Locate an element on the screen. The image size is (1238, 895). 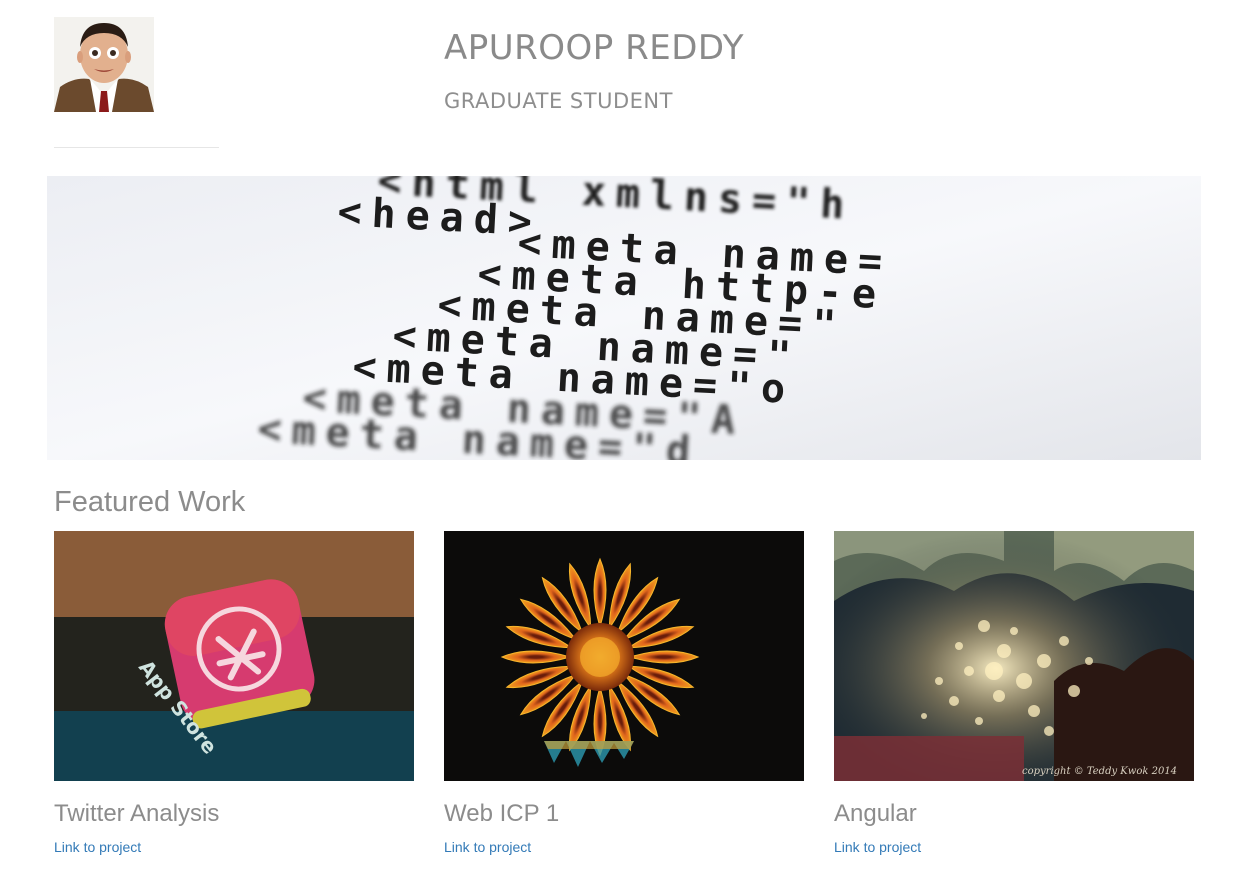
profile-avatar is located at coordinates (104, 64).